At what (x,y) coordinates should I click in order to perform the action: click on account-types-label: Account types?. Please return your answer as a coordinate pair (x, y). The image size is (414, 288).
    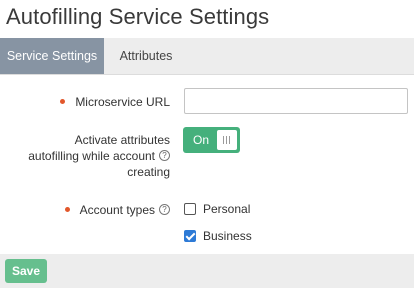
    Looking at the image, I should click on (117, 210).